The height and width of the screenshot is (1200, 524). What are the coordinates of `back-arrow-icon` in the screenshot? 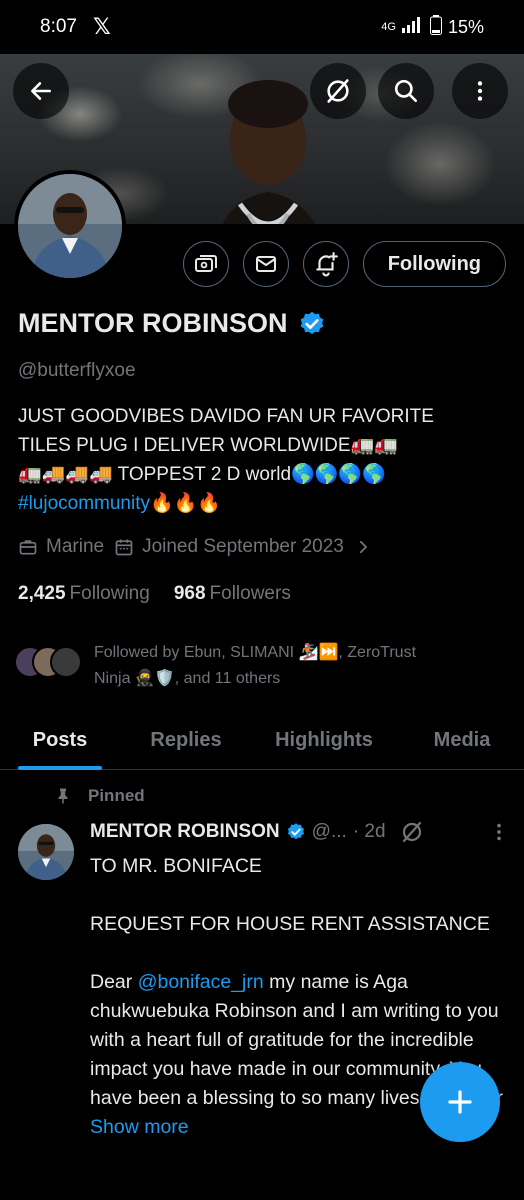 It's located at (41, 91).